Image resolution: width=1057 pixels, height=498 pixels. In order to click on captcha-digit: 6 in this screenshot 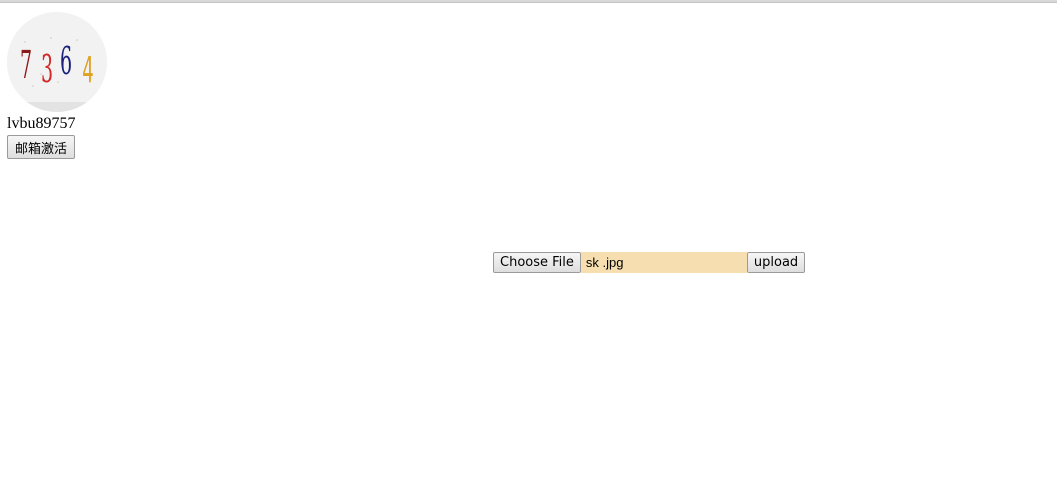, I will do `click(66, 62)`.